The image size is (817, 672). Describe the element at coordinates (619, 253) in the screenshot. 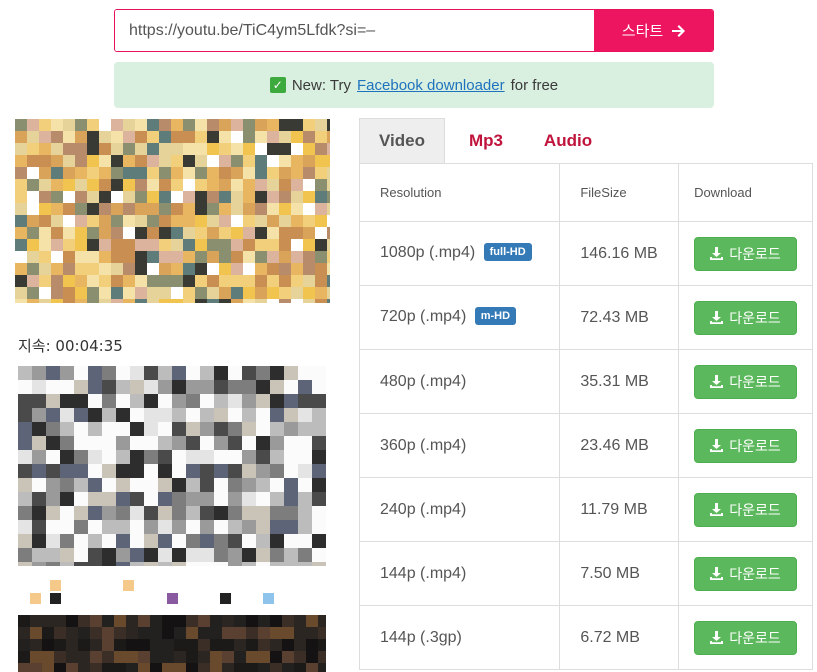

I see `filesize-cell: 146.16 MB` at that location.